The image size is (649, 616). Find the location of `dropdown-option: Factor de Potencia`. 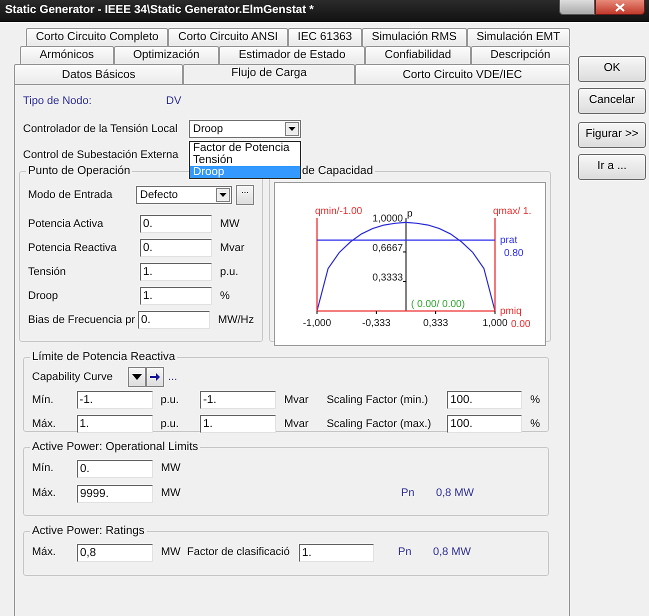

dropdown-option: Factor de Potencia is located at coordinates (245, 148).